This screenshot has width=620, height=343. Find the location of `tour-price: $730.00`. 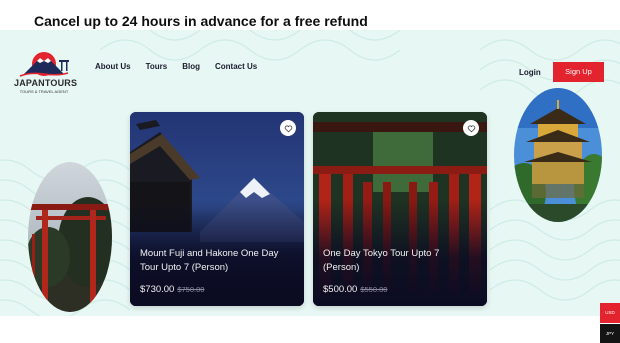

tour-price: $730.00 is located at coordinates (157, 289).